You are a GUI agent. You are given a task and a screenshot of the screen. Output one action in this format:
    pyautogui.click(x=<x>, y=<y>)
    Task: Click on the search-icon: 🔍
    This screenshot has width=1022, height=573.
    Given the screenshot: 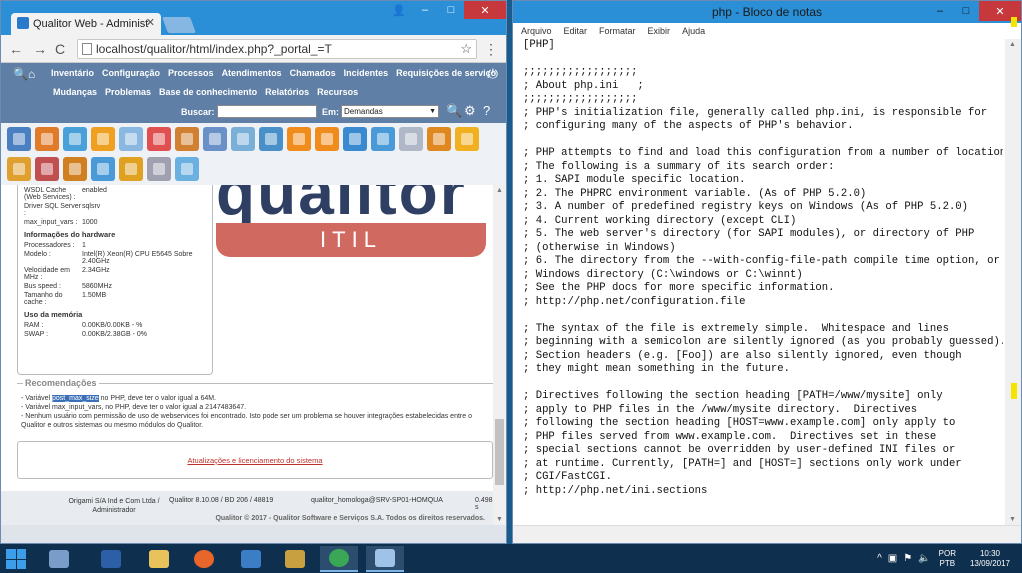 What is the action you would take?
    pyautogui.click(x=454, y=111)
    